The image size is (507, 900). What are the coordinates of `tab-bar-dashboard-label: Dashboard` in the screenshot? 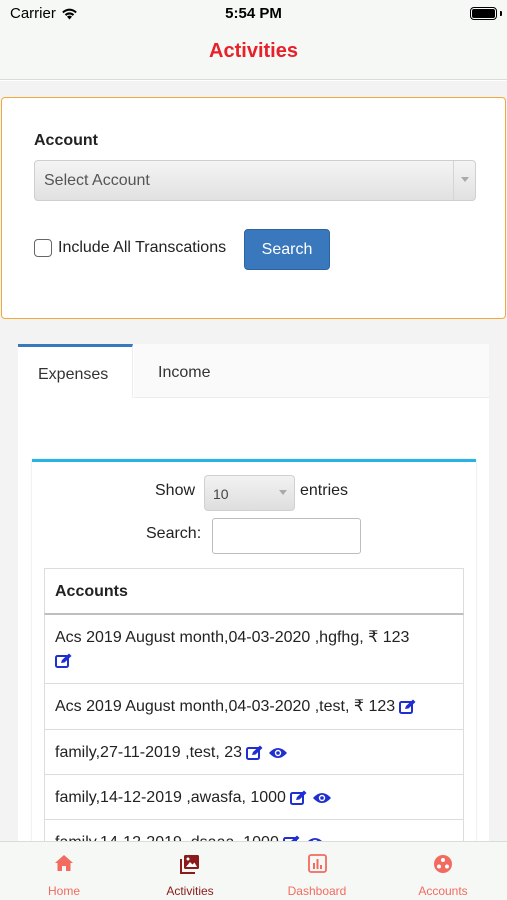 It's located at (317, 891).